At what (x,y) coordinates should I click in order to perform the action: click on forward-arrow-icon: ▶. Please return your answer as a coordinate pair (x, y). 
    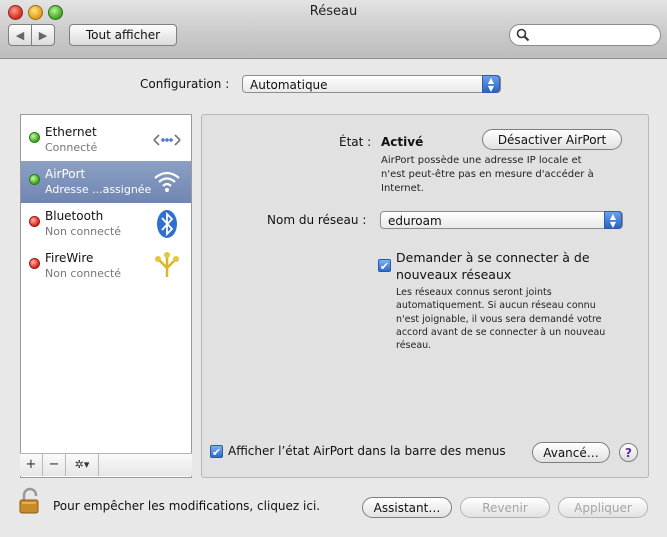
    Looking at the image, I should click on (43, 35).